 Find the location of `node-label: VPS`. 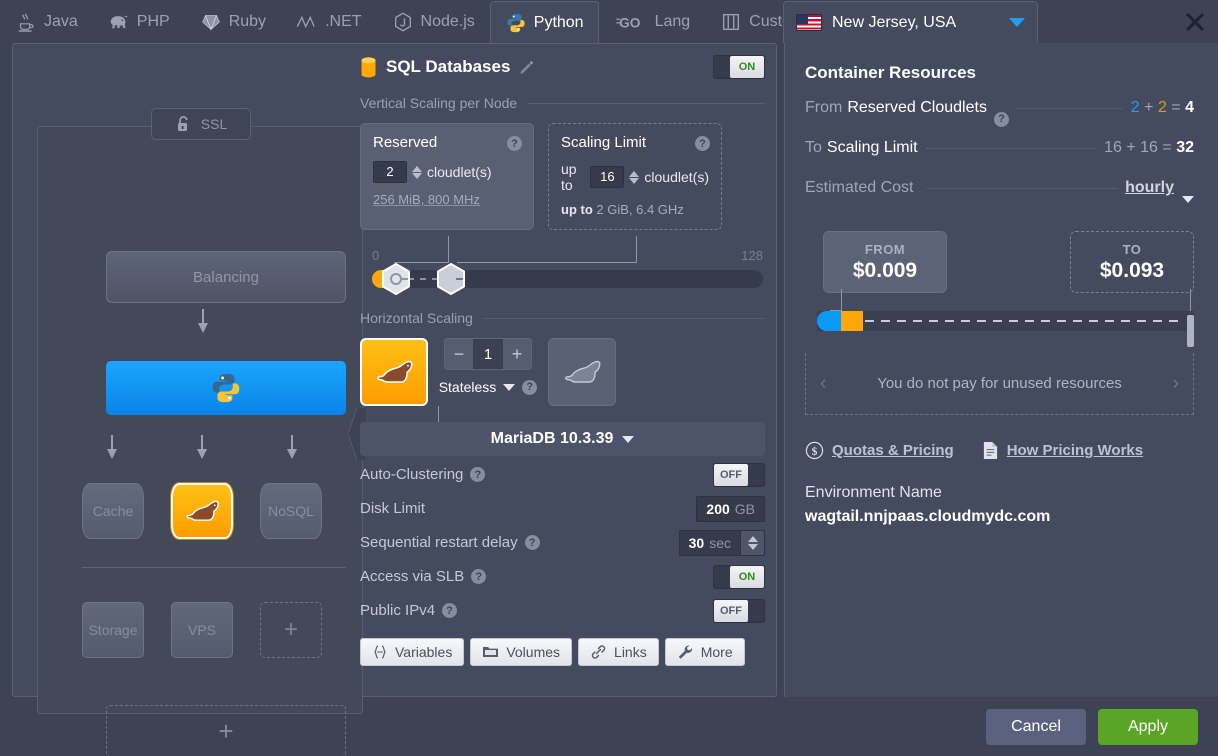

node-label: VPS is located at coordinates (201, 630).